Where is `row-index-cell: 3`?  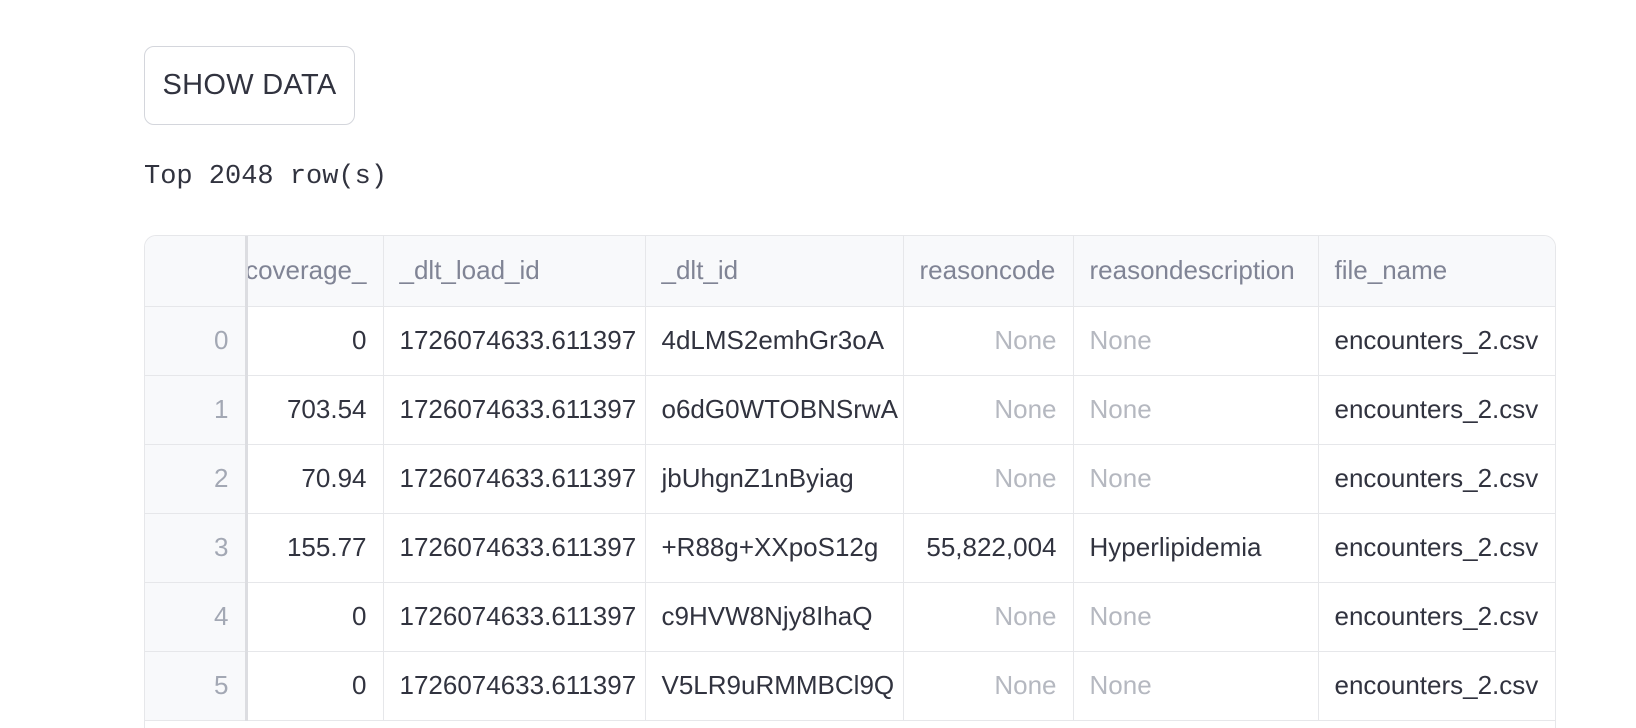 row-index-cell: 3 is located at coordinates (196, 548).